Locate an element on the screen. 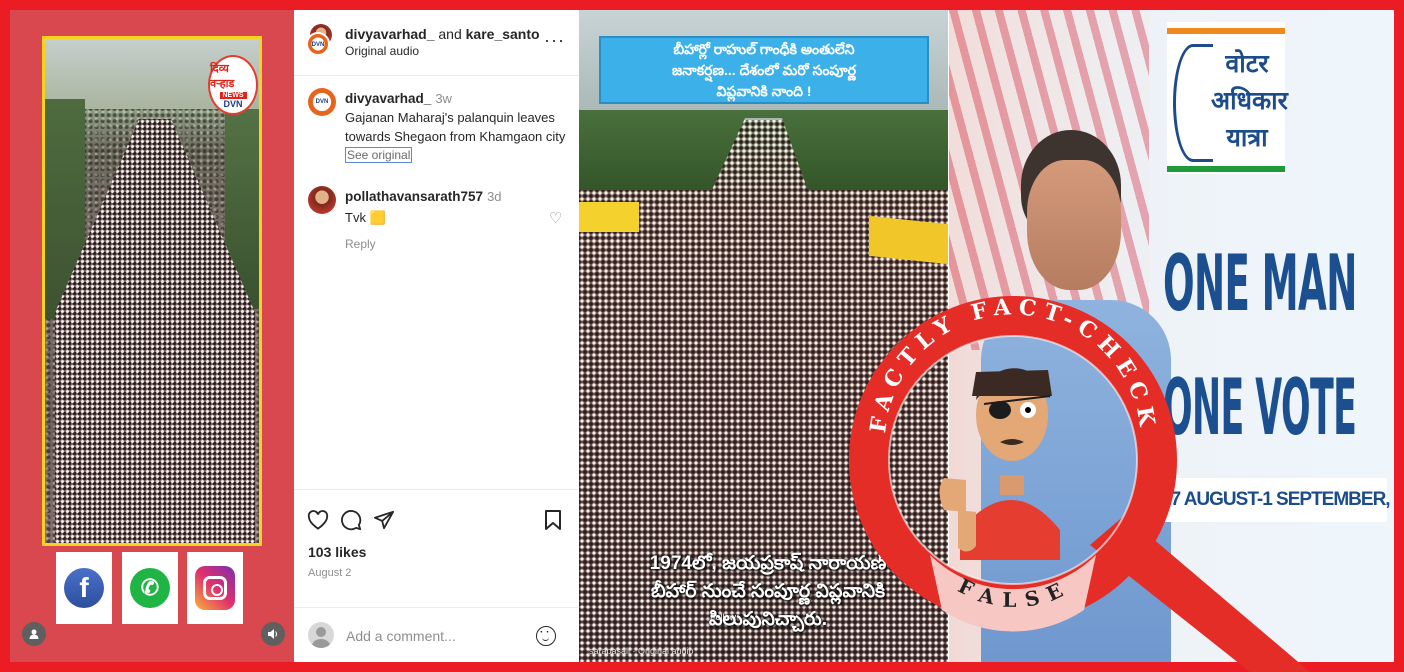 Image resolution: width=1404 pixels, height=672 pixels. share-icon is located at coordinates (384, 520).